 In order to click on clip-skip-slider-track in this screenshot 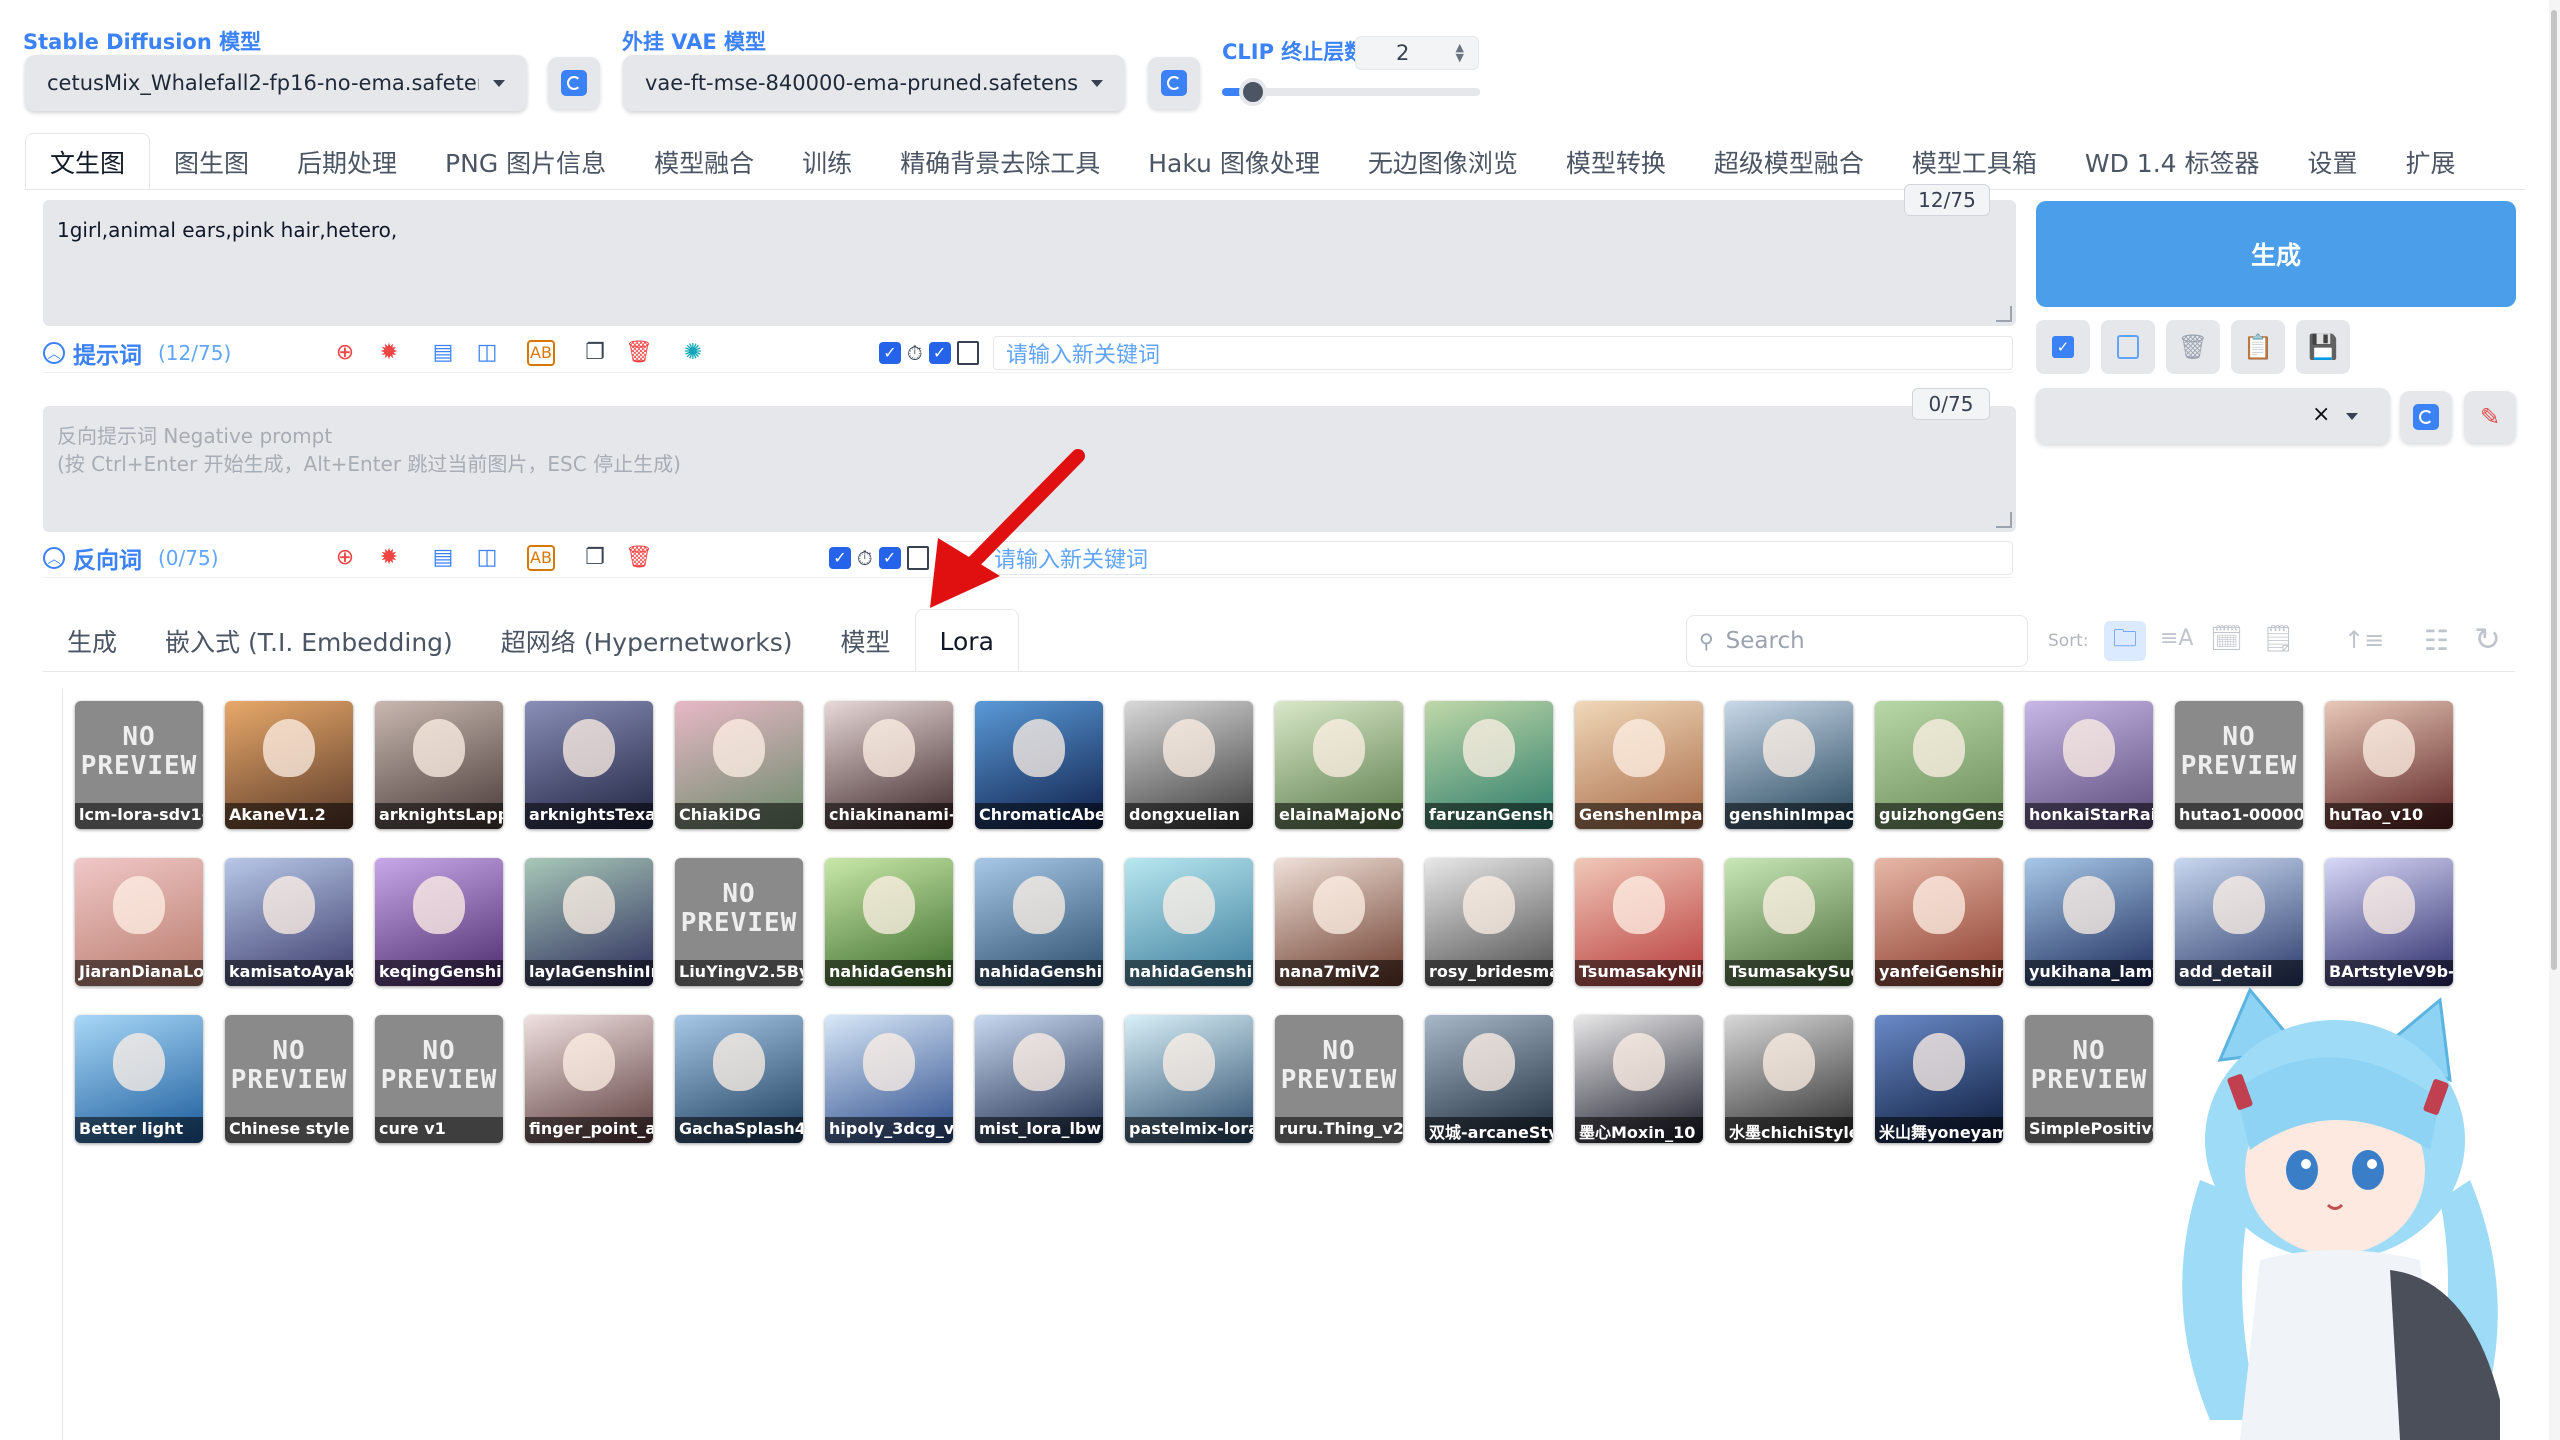, I will do `click(1351, 92)`.